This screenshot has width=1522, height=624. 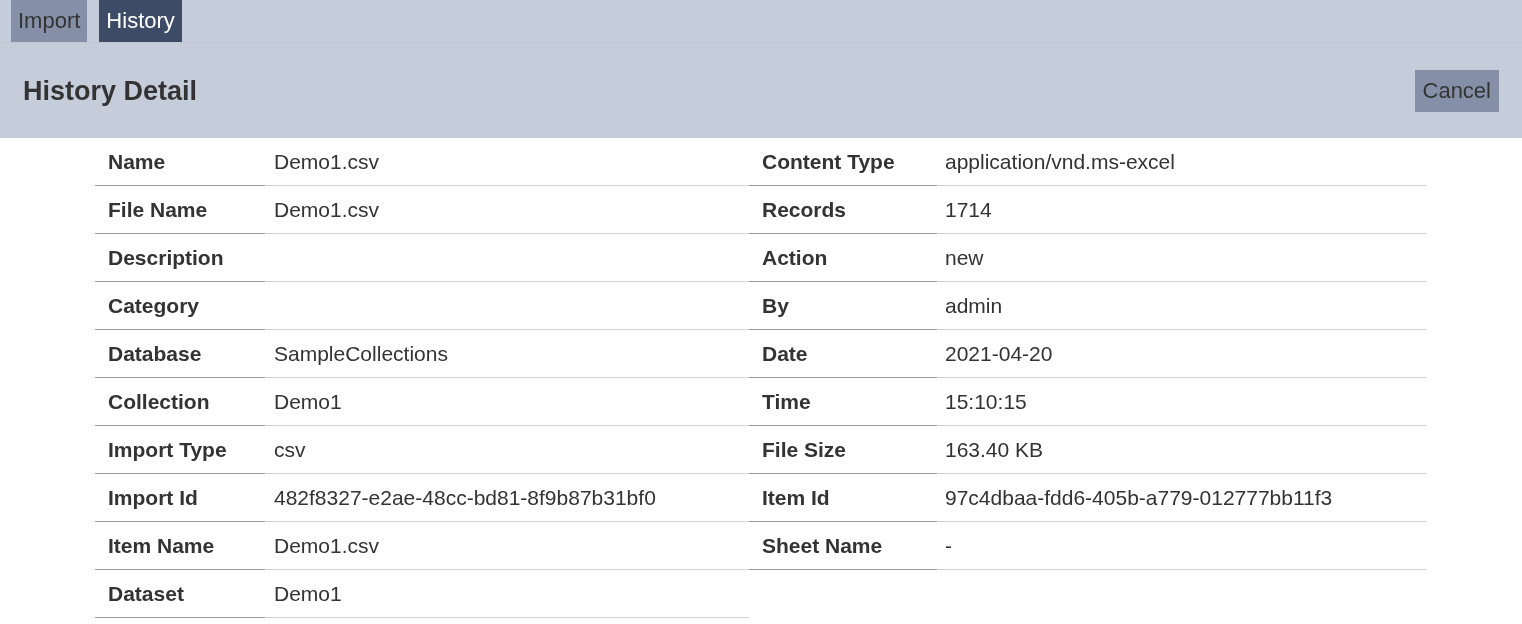 What do you see at coordinates (180, 306) in the screenshot?
I see `field-label: Category` at bounding box center [180, 306].